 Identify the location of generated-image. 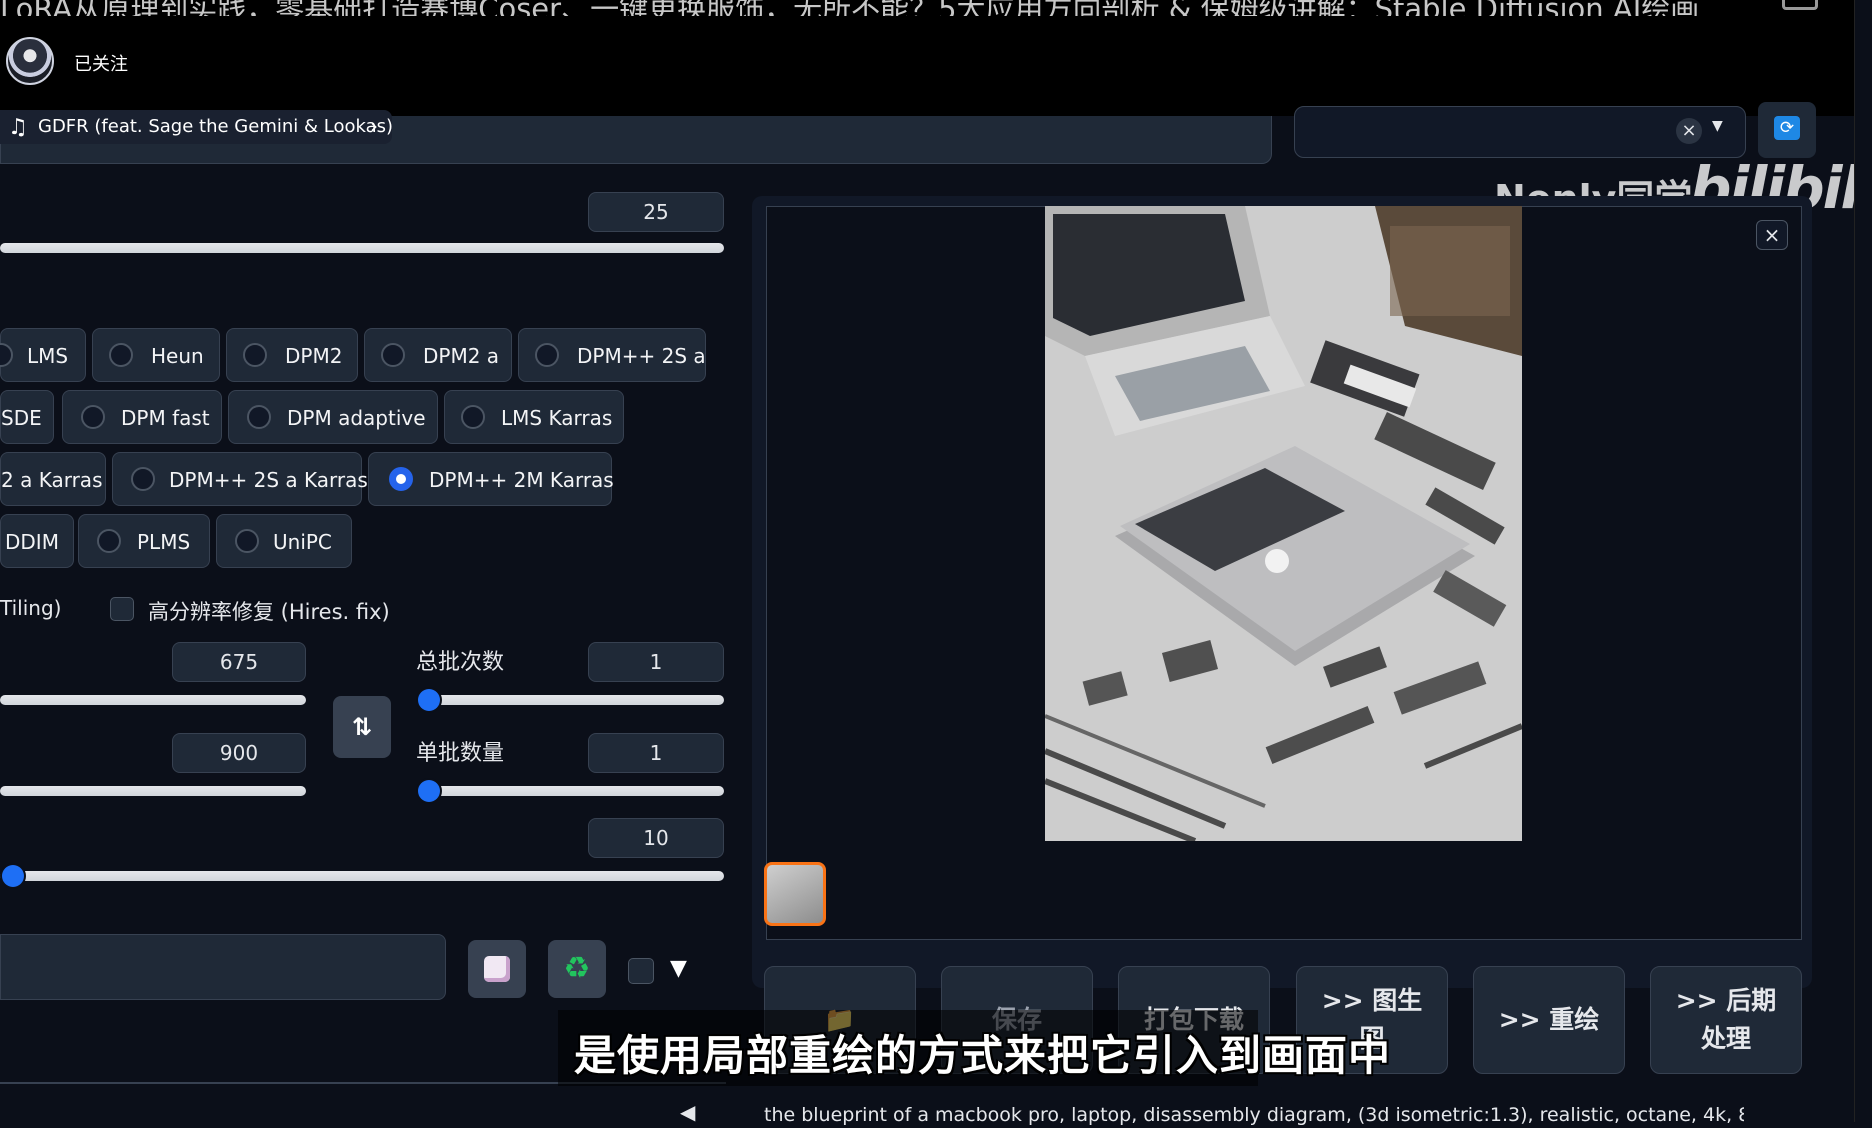
(1283, 523).